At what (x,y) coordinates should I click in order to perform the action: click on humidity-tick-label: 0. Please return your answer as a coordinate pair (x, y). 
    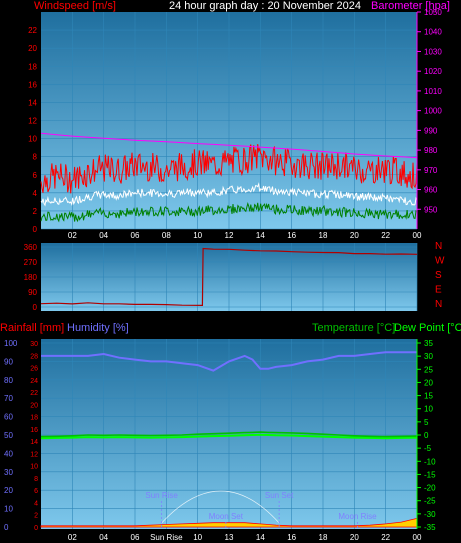
    Looking at the image, I should click on (6, 527).